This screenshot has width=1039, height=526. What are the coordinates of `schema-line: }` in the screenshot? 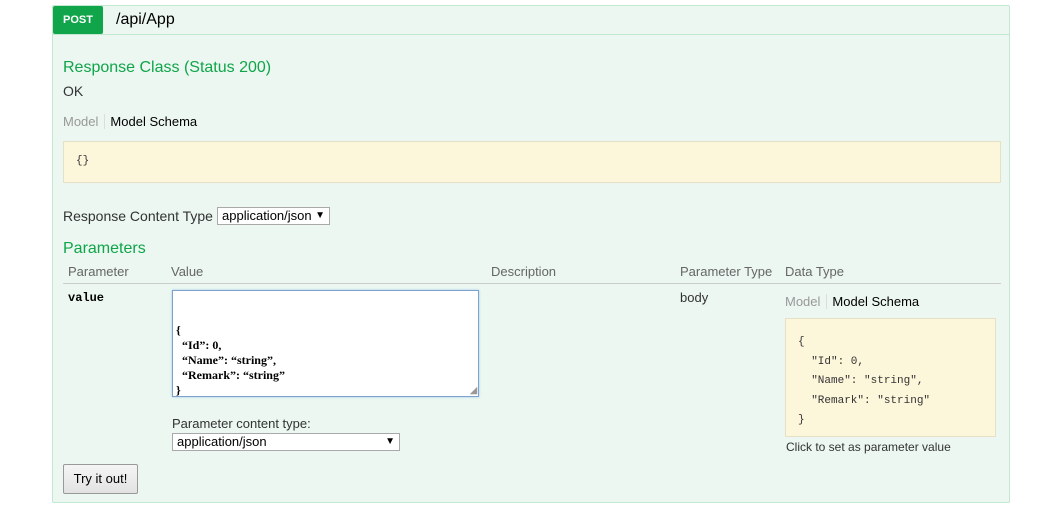 It's located at (801, 420).